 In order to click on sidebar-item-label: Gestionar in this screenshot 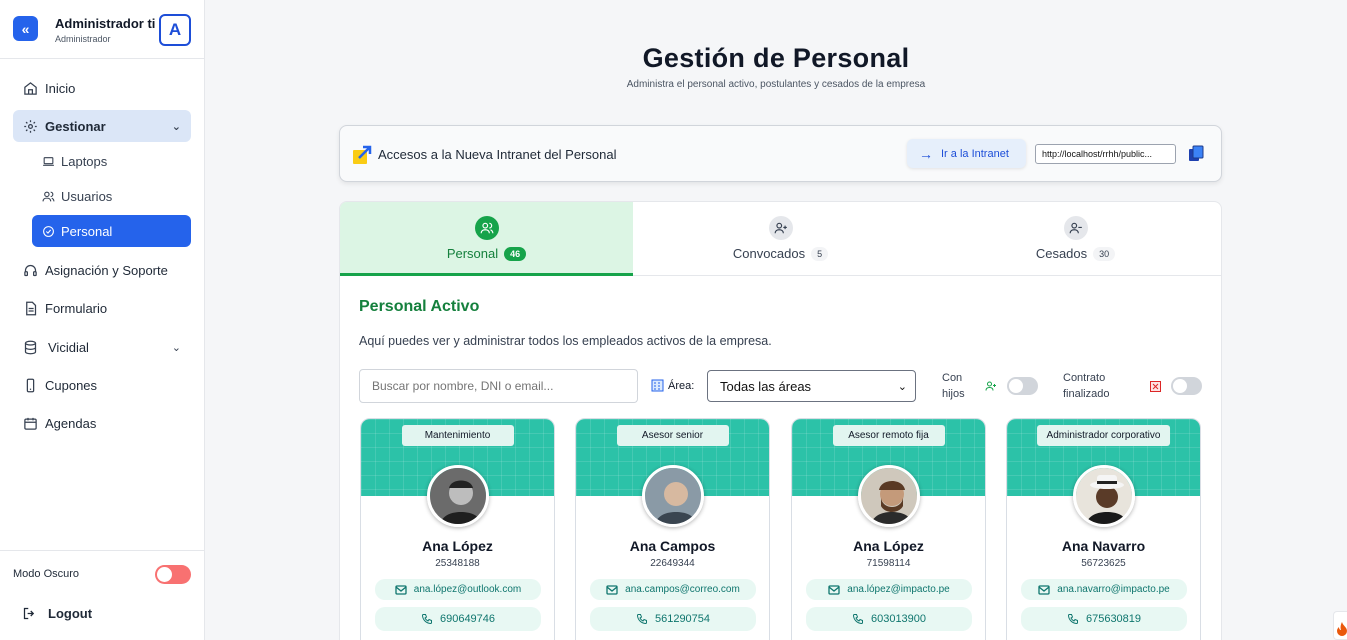, I will do `click(75, 126)`.